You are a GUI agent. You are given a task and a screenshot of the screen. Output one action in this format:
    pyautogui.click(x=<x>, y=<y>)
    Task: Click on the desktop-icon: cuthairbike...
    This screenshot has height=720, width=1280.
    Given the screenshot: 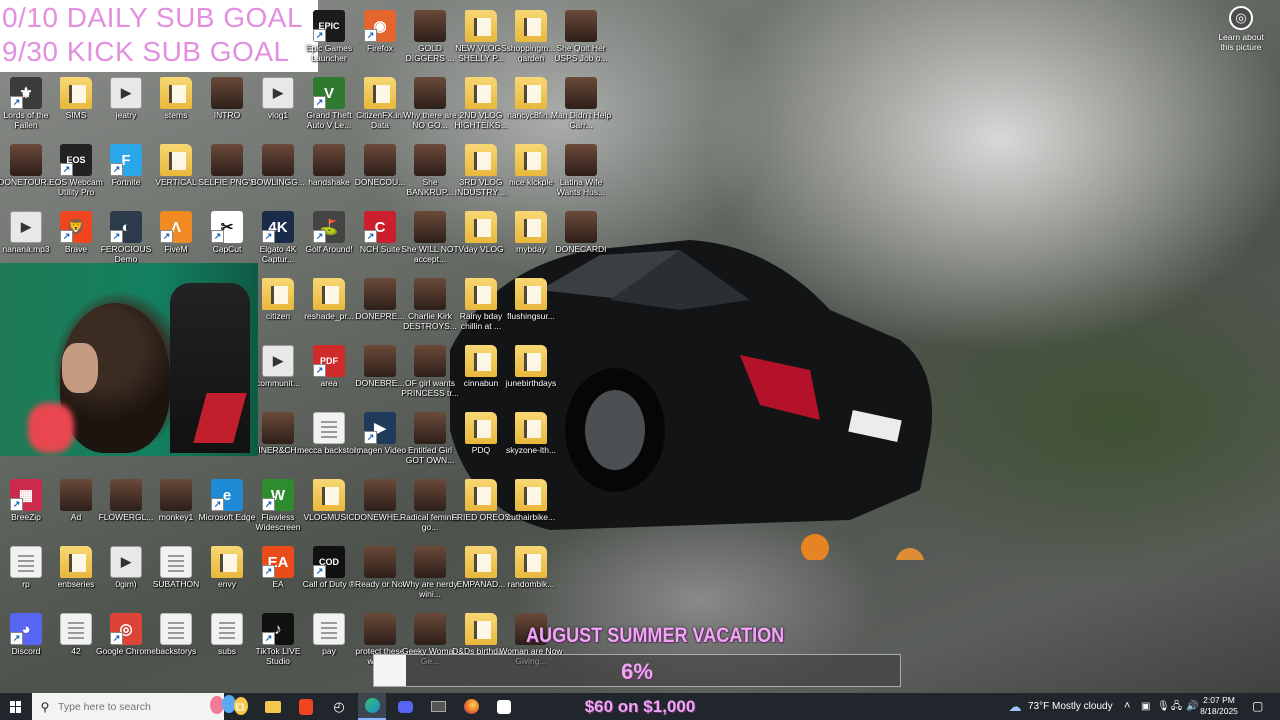 What is the action you would take?
    pyautogui.click(x=531, y=507)
    